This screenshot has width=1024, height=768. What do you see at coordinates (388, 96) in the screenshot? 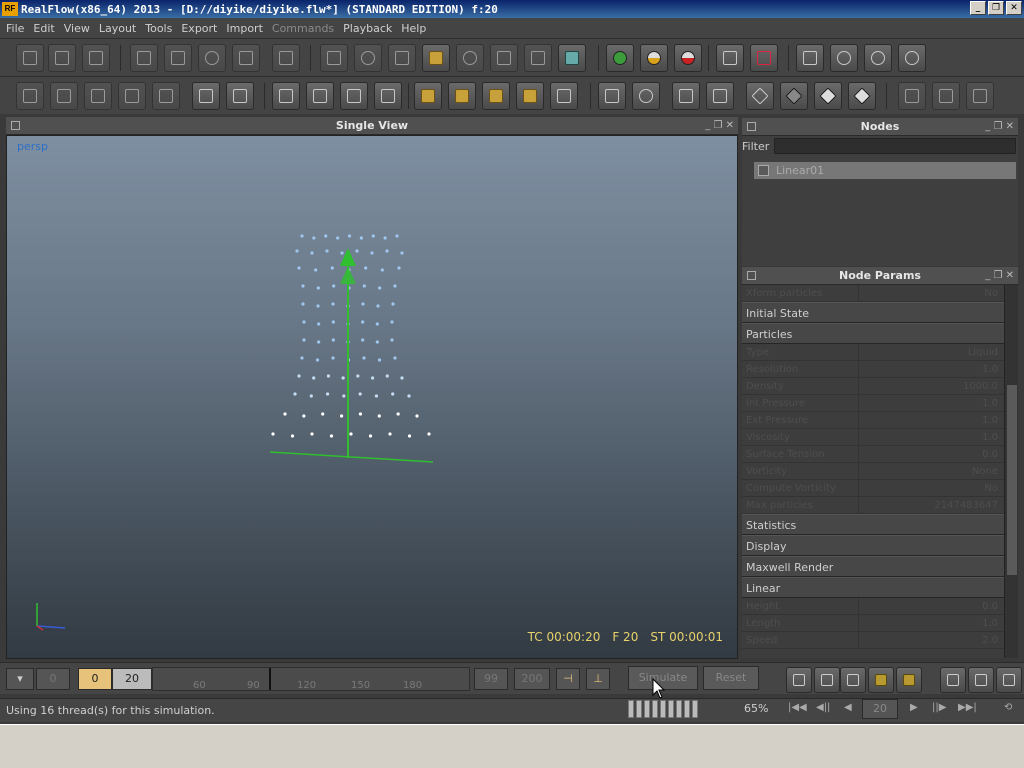
I see `grid-dots-button` at bounding box center [388, 96].